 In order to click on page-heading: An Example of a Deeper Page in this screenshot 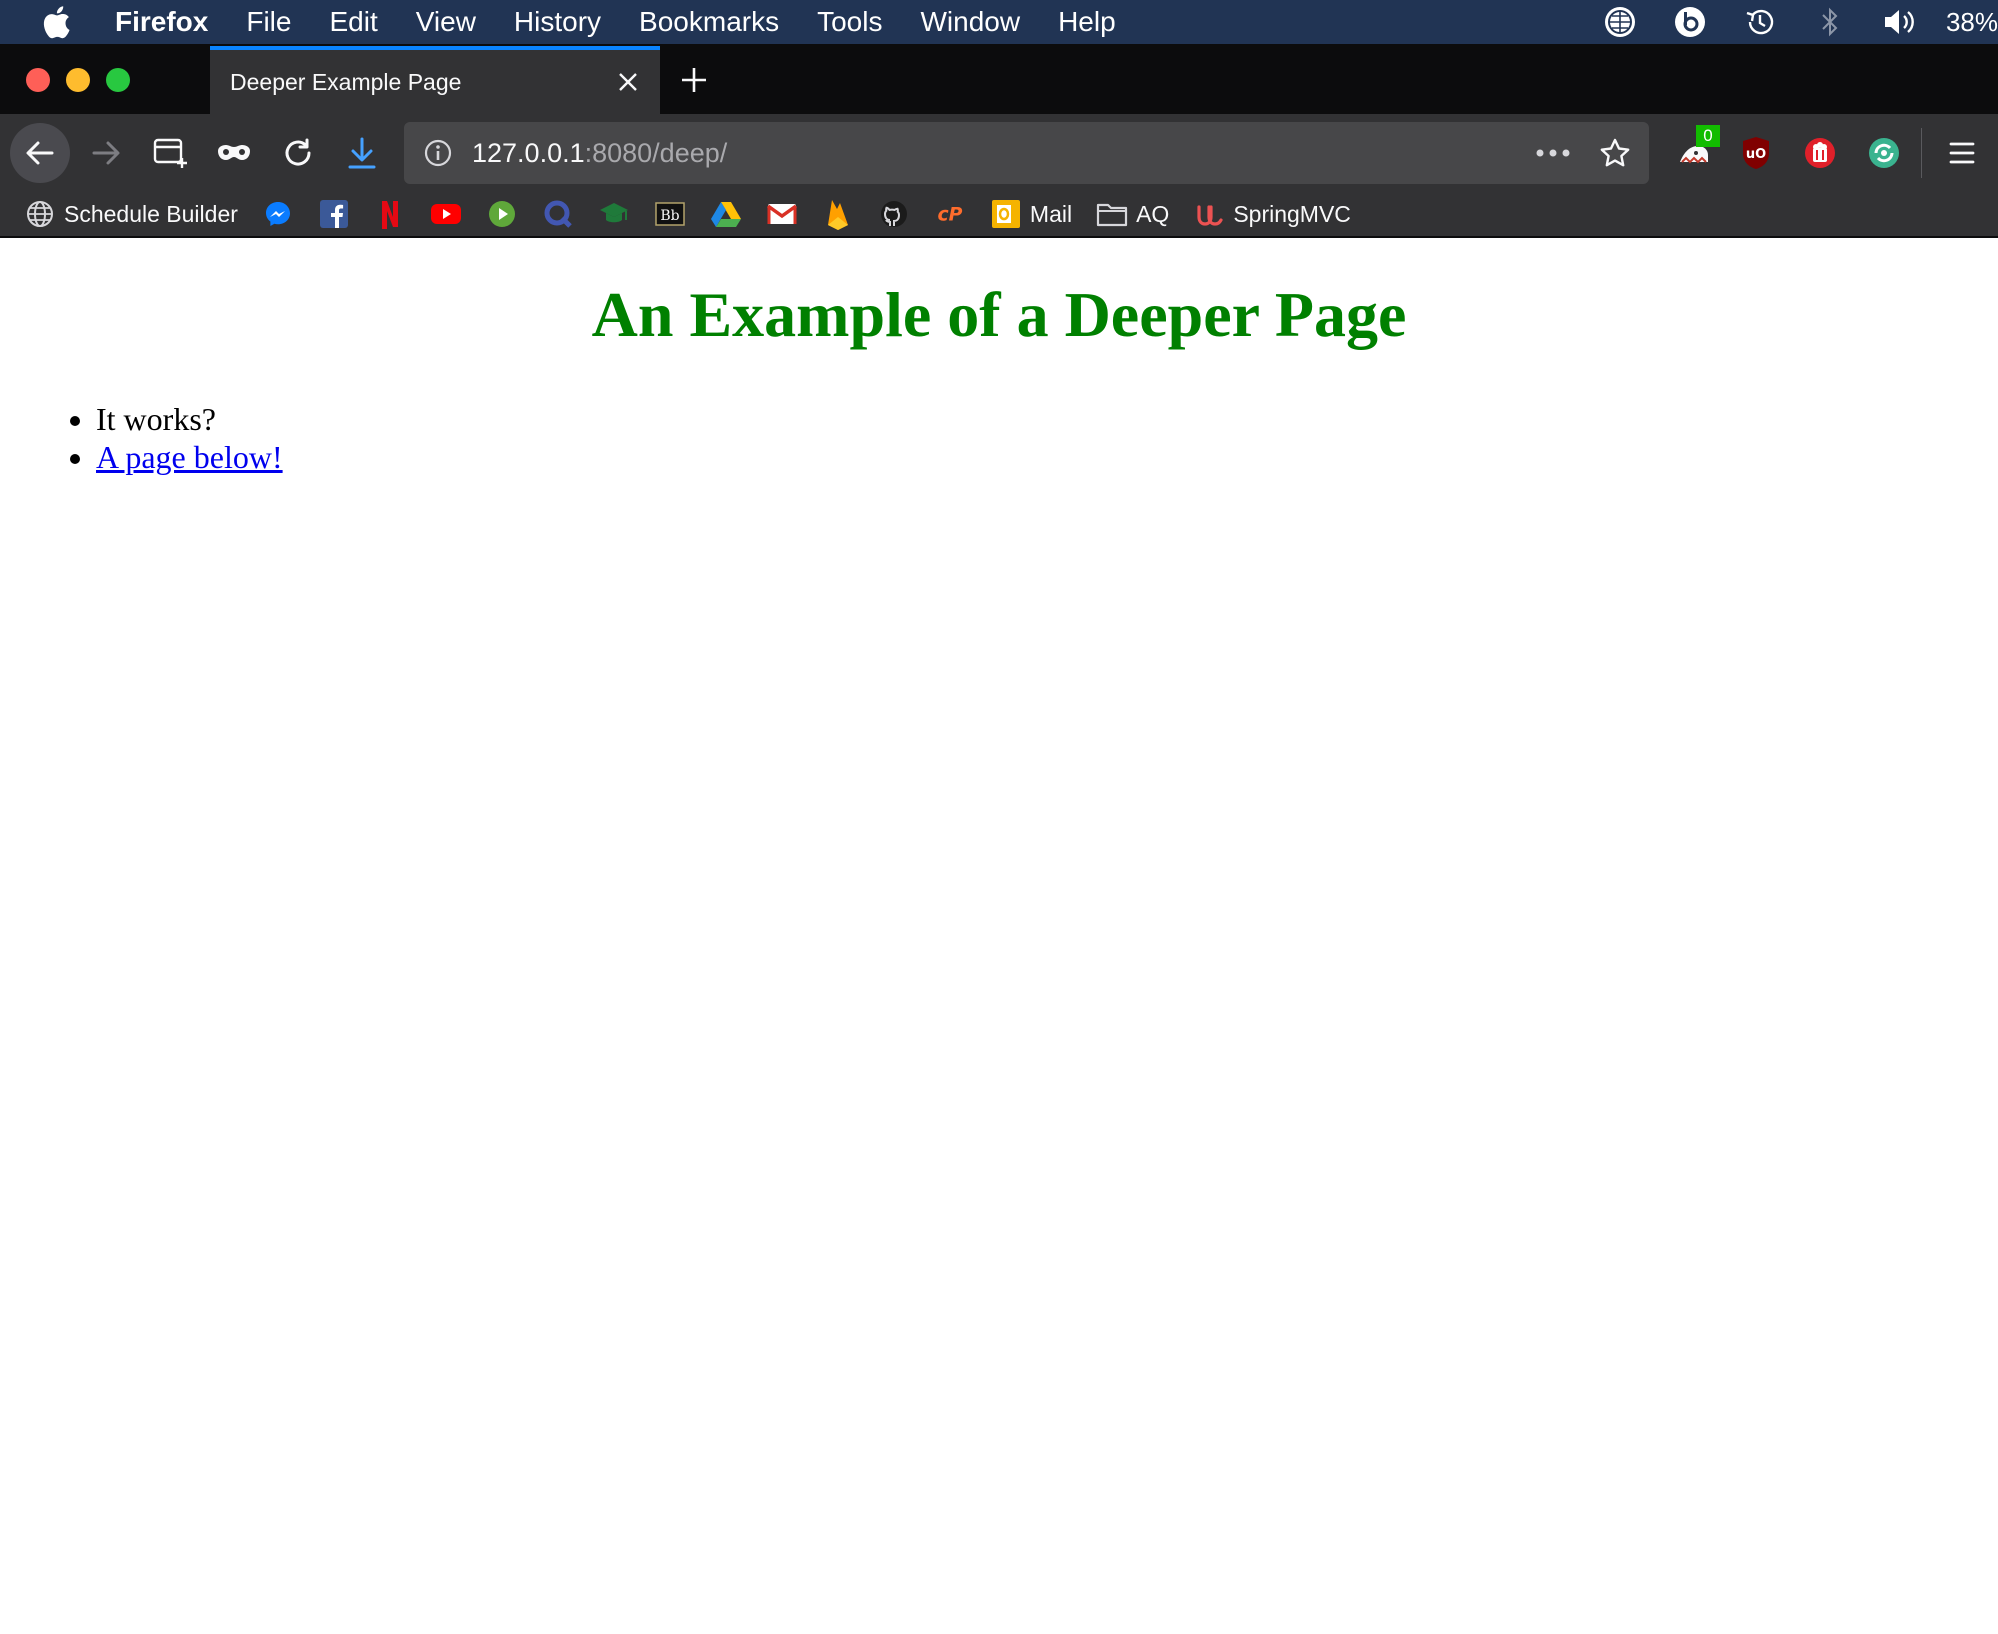, I will do `click(999, 314)`.